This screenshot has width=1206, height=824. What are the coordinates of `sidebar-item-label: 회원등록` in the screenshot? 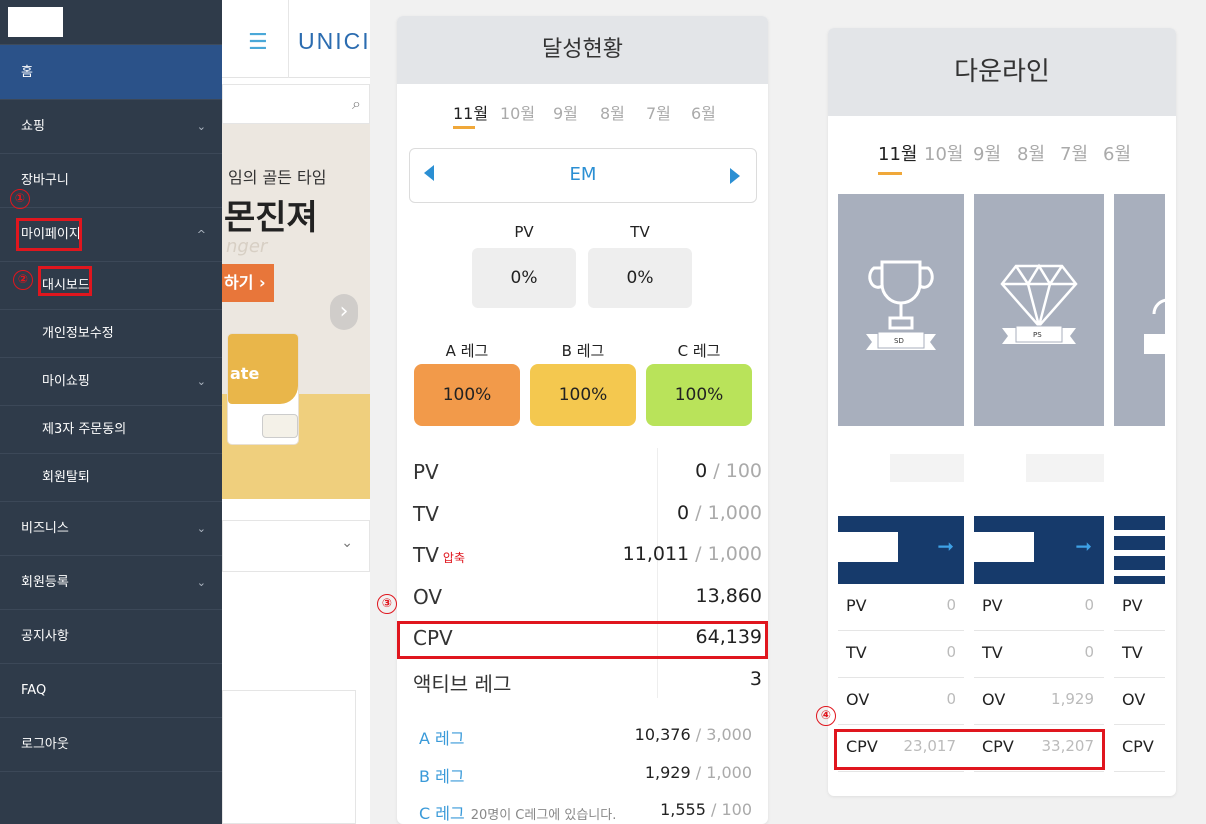 It's located at (45, 582).